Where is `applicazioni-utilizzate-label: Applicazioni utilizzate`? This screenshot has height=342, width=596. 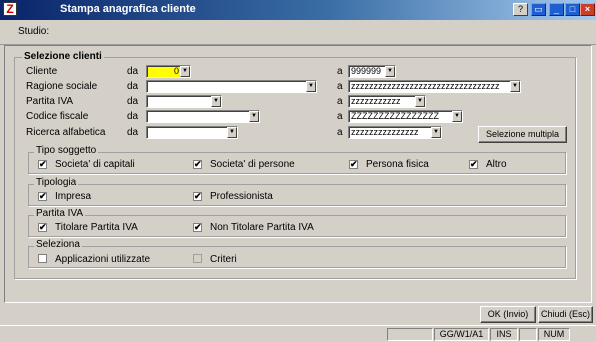
applicazioni-utilizzate-label: Applicazioni utilizzate is located at coordinates (103, 259).